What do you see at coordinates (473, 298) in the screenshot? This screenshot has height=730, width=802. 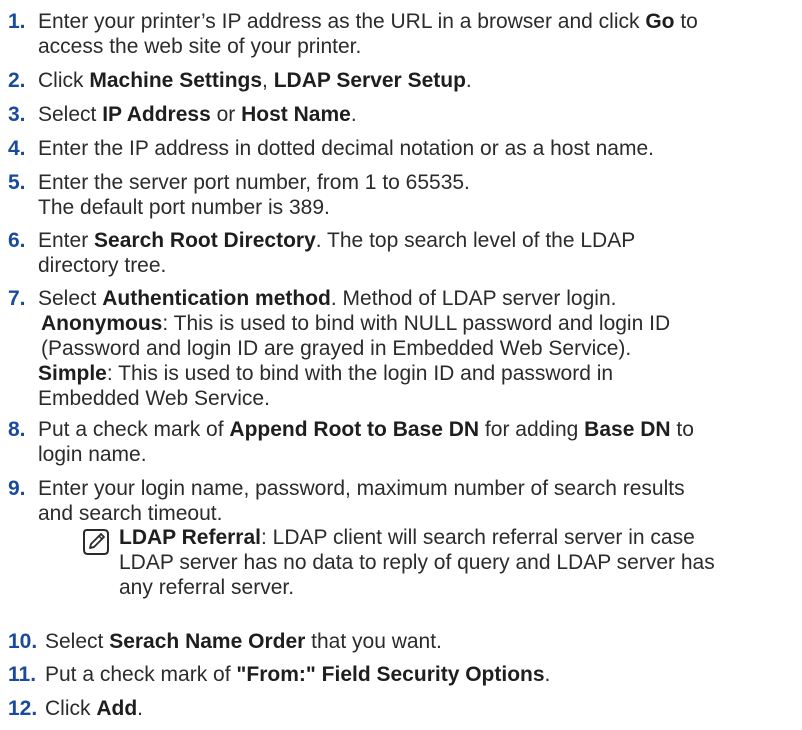 I see `step-text: . Method of LDAP server login.` at bounding box center [473, 298].